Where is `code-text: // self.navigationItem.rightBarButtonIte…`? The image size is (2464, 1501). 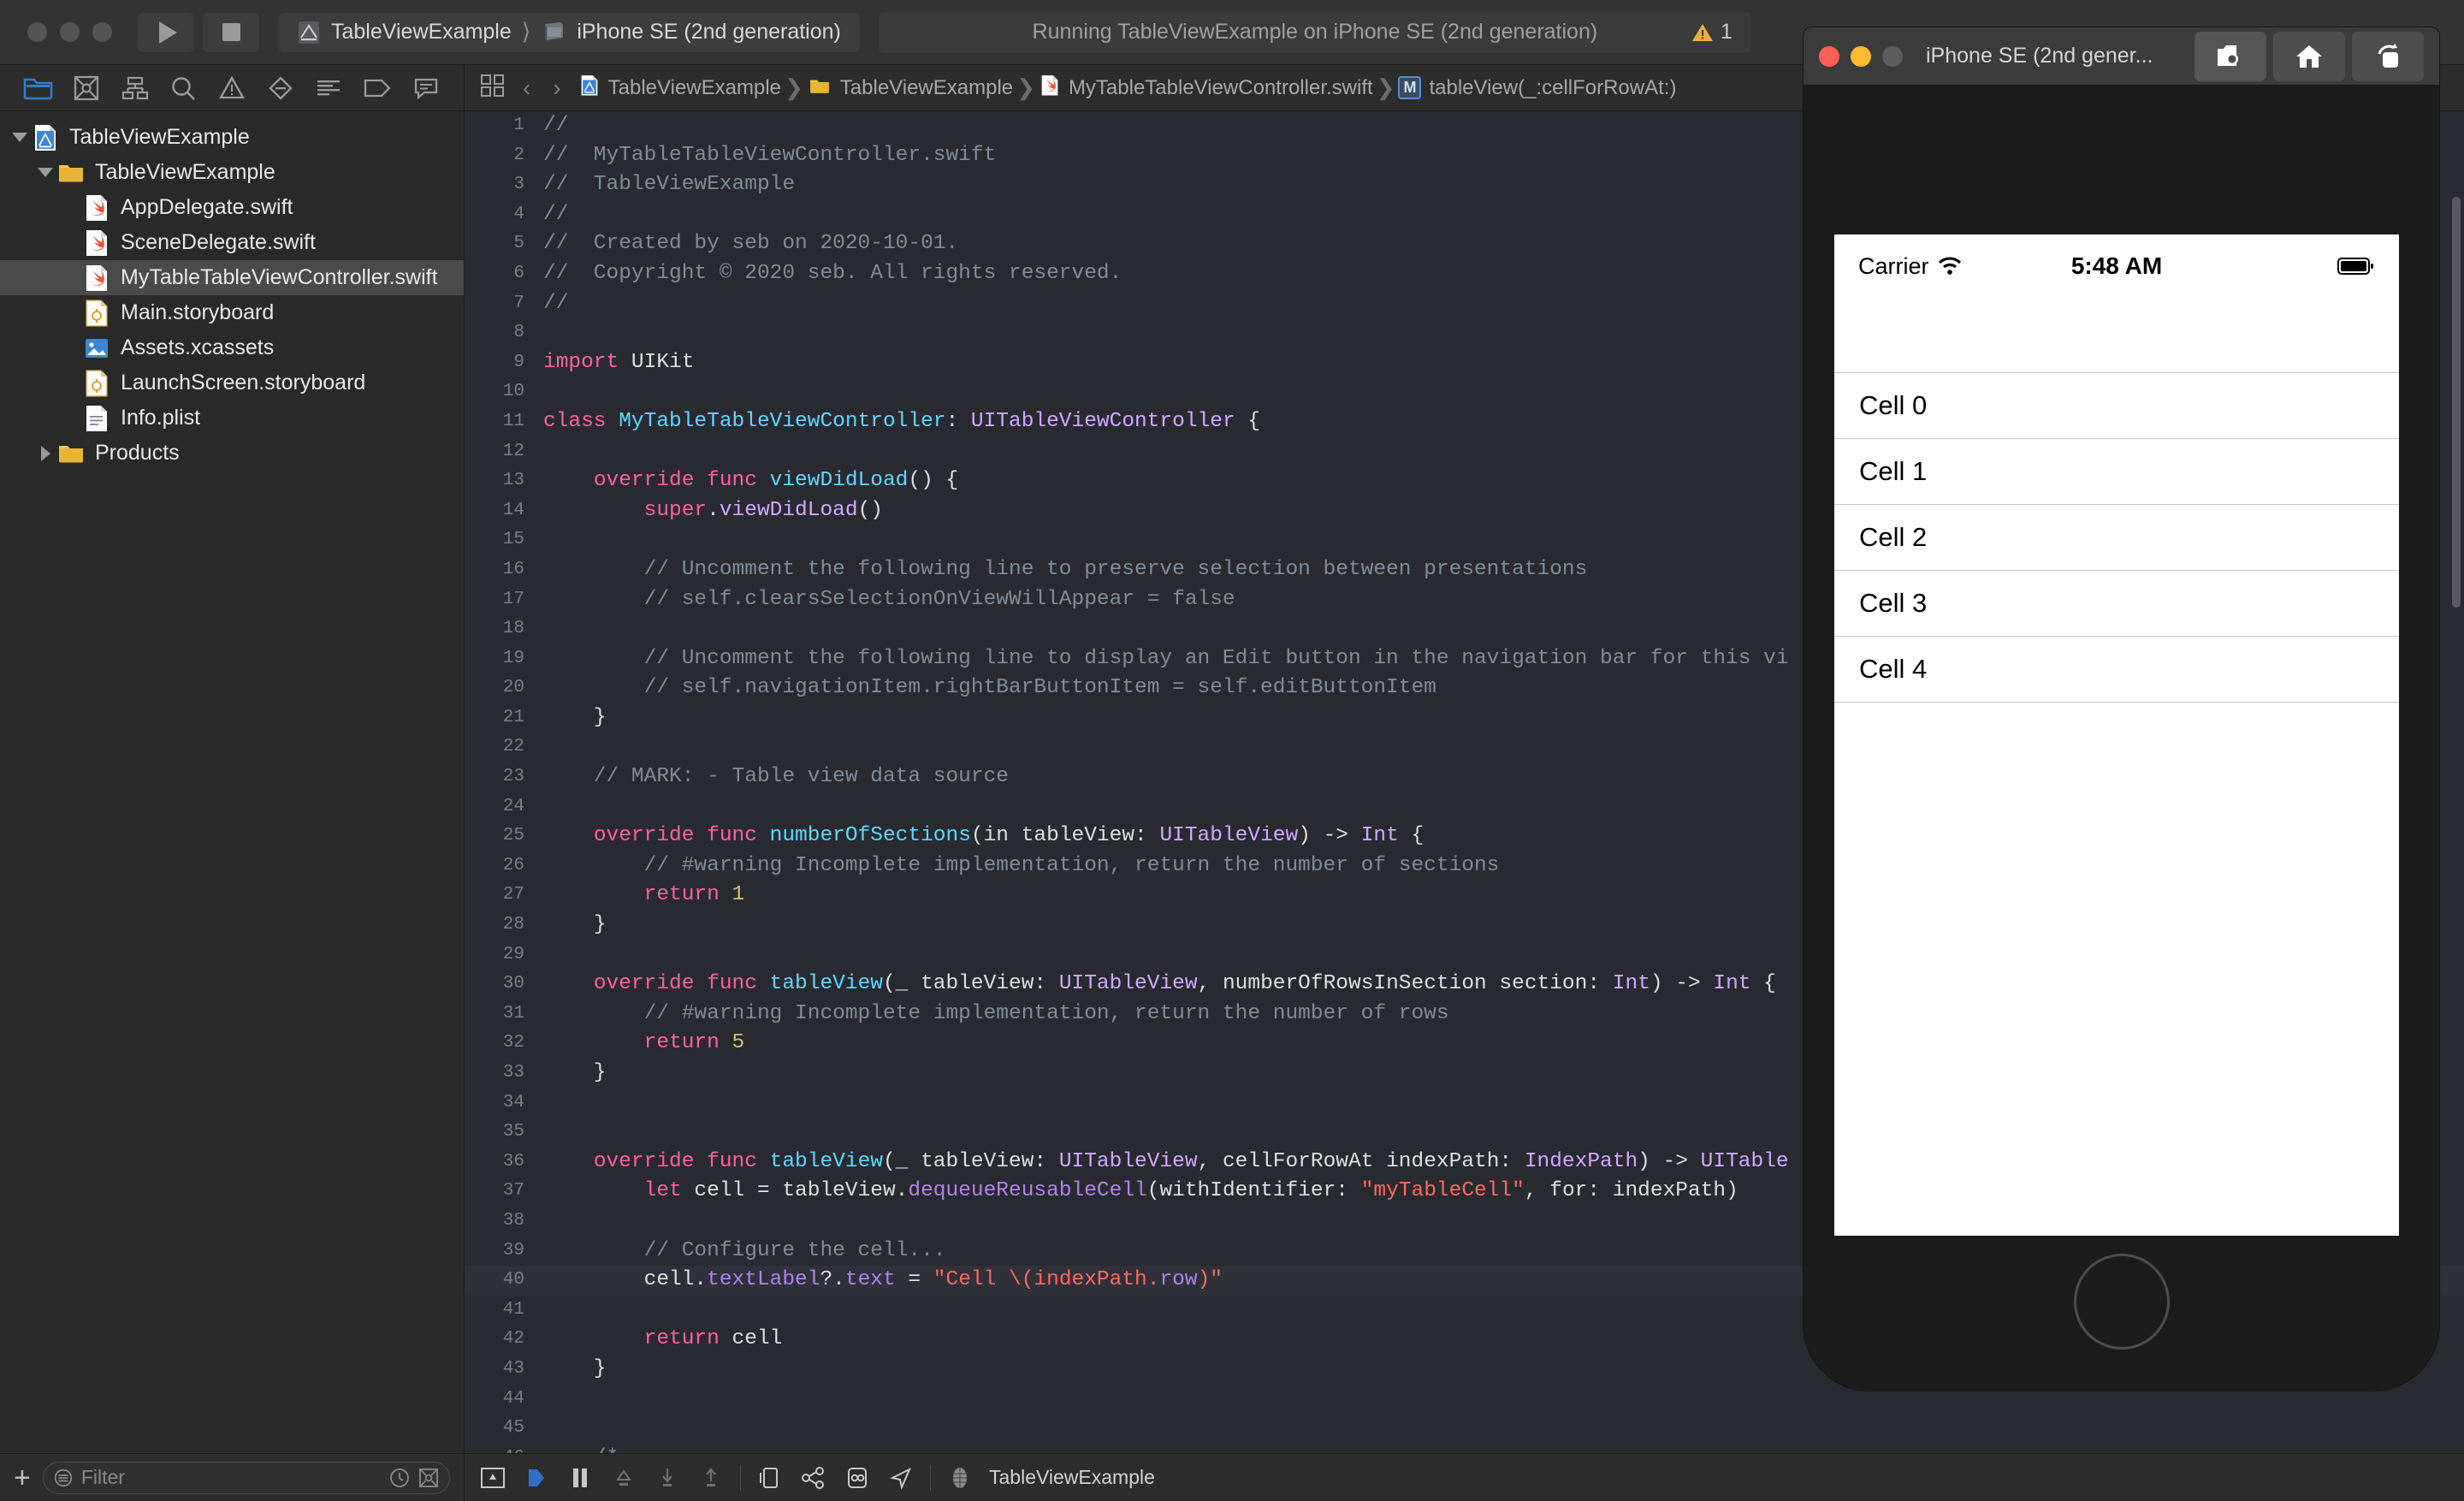 code-text: // self.navigationItem.rightBarButtonIte… is located at coordinates (989, 688).